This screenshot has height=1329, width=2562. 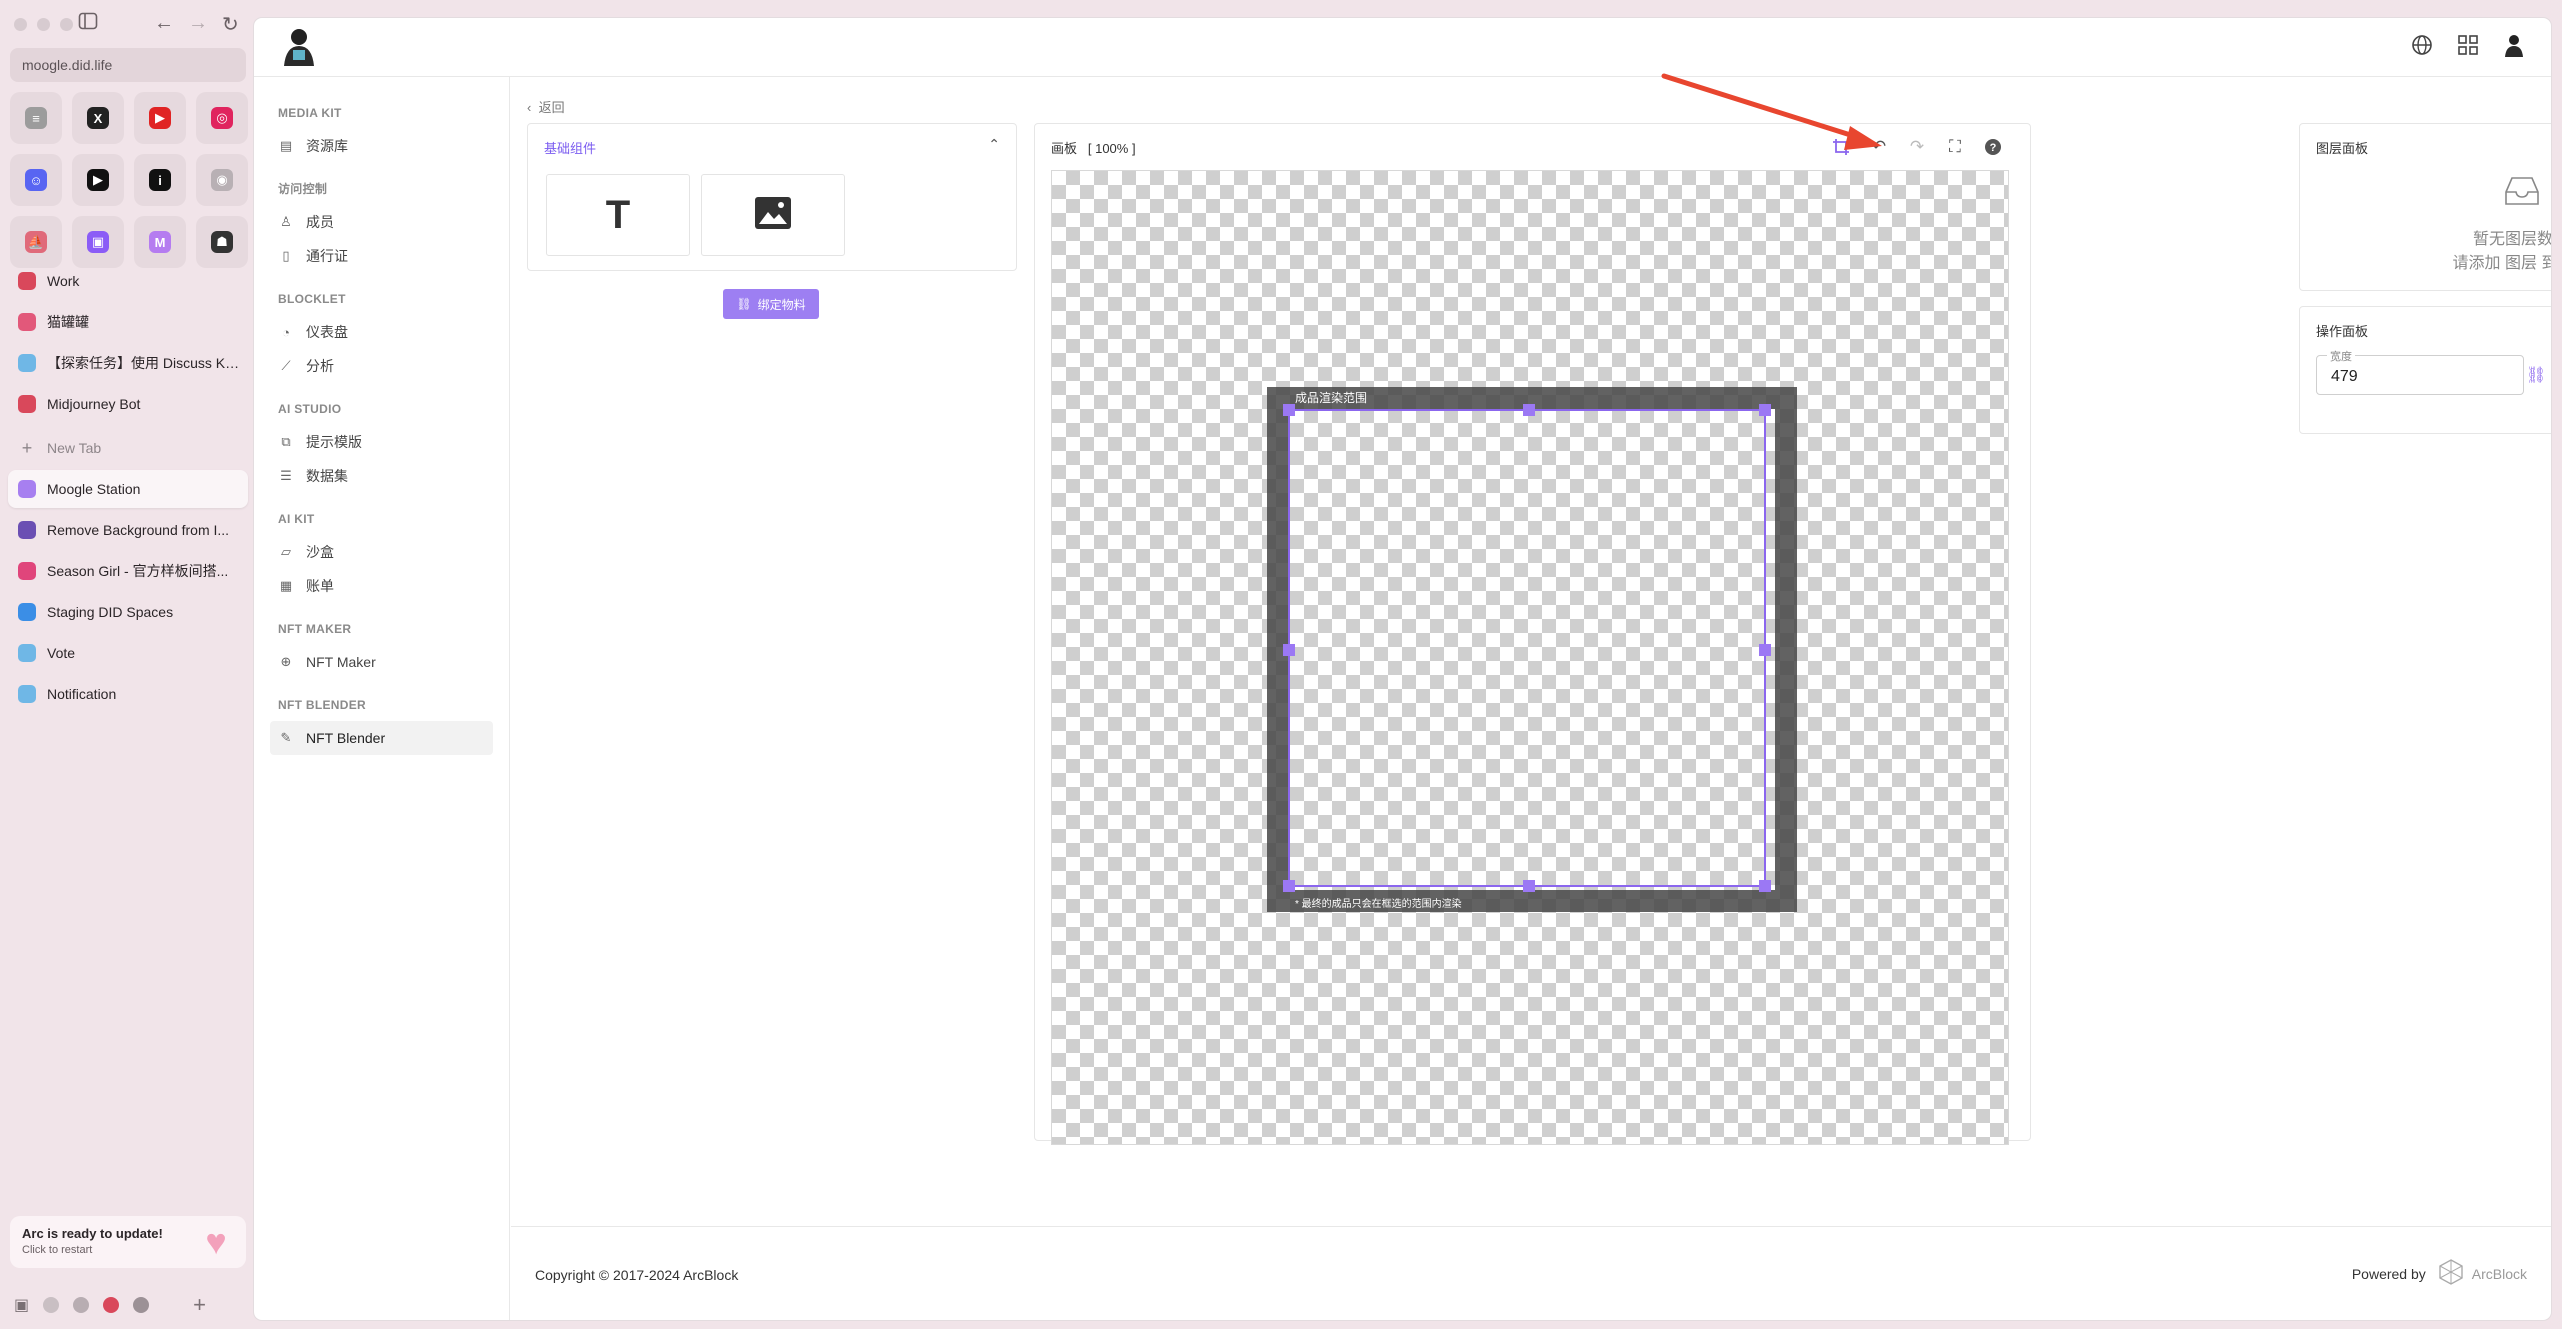 What do you see at coordinates (94, 404) in the screenshot?
I see `tab-label: Midjourney Bot` at bounding box center [94, 404].